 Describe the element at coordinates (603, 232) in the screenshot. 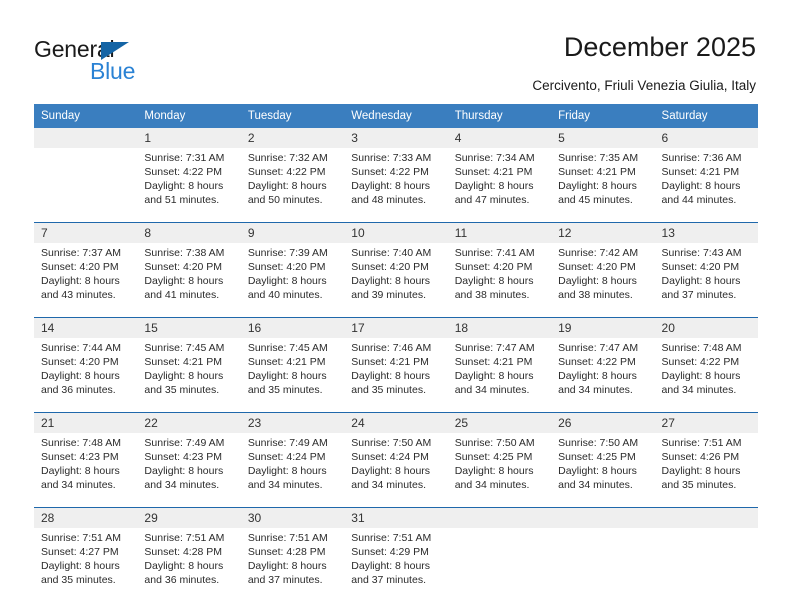

I see `day-number: 12` at that location.